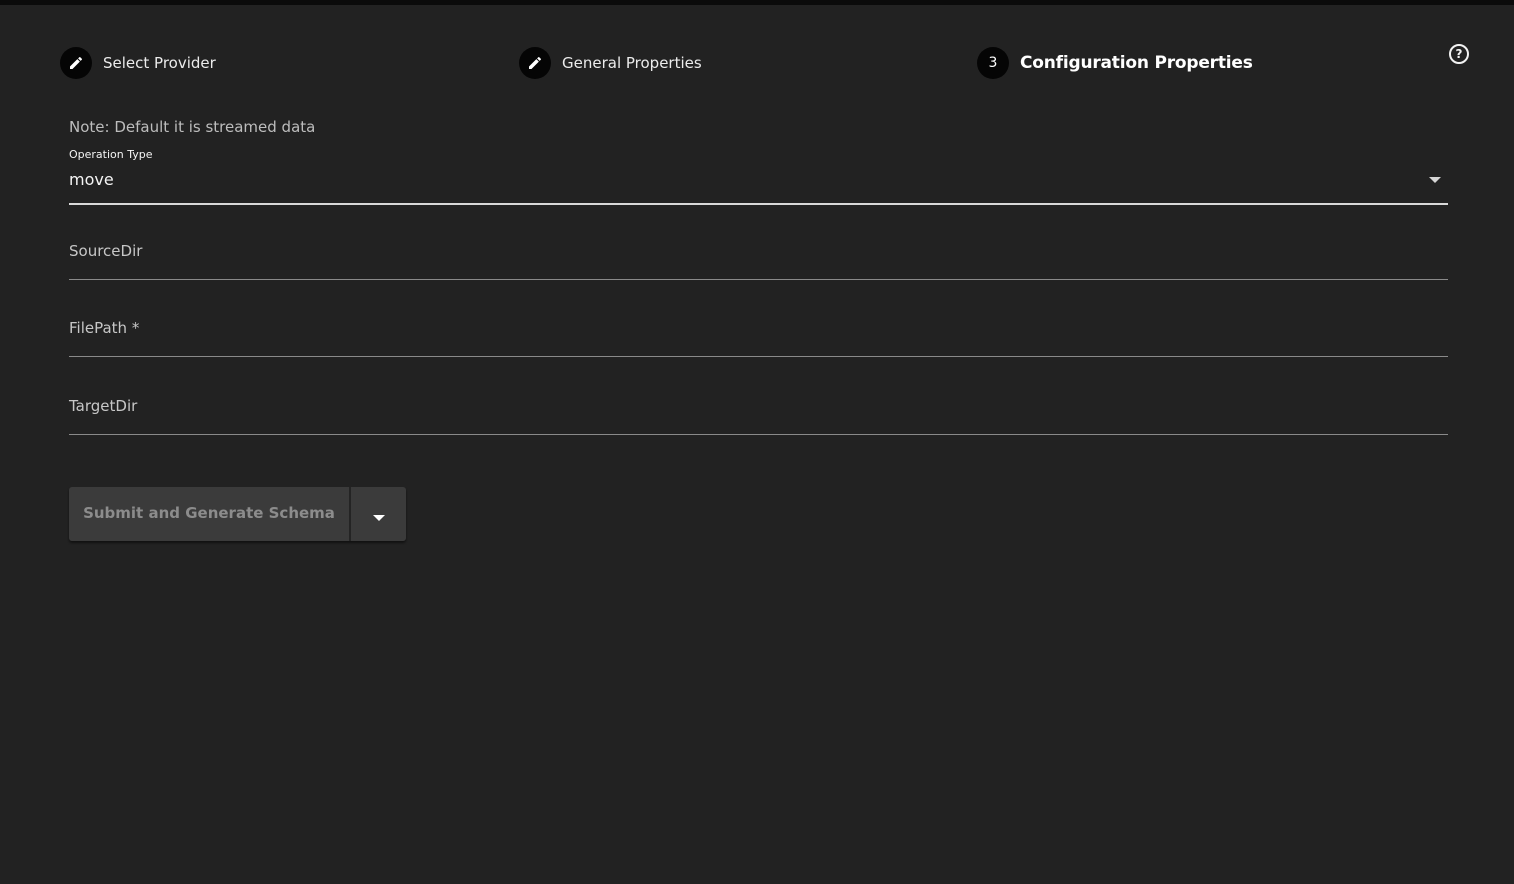  I want to click on file-path-input, so click(758, 332).